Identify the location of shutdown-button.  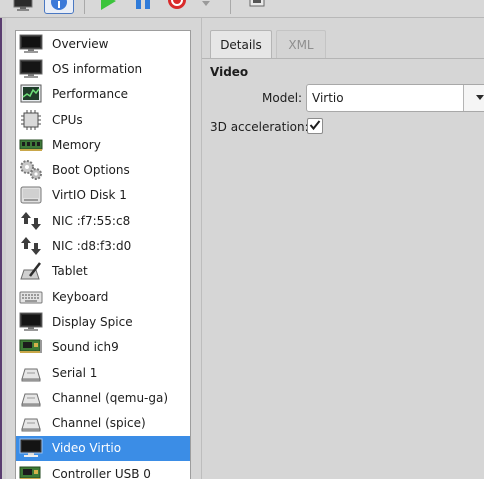
(177, 7).